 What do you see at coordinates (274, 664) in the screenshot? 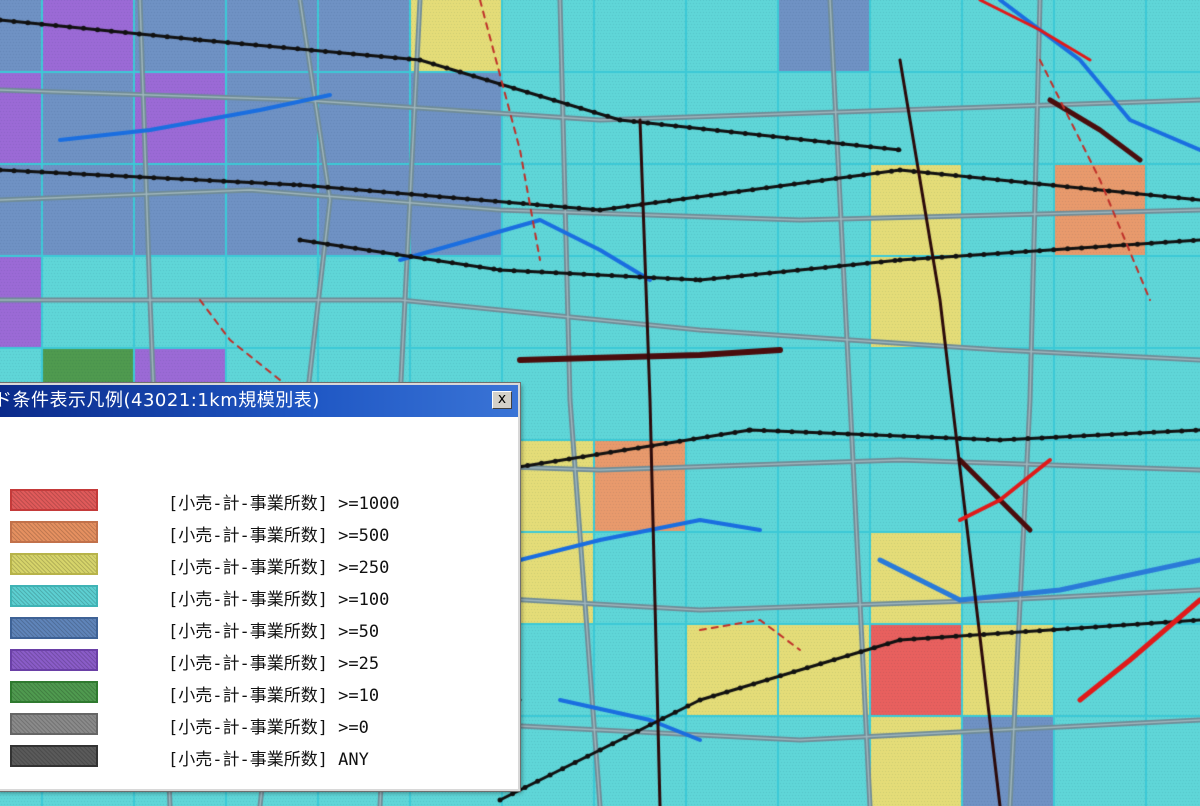
I see `legend-item-label: [小売-計-事業所数] >=25` at bounding box center [274, 664].